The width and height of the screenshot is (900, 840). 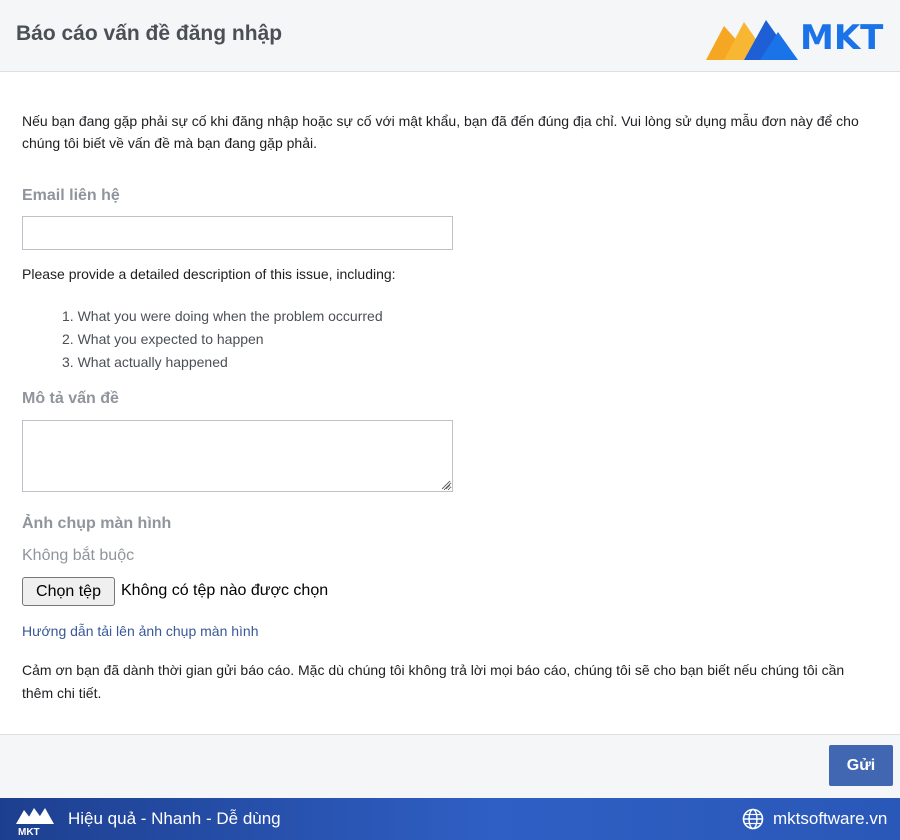 What do you see at coordinates (71, 195) in the screenshot?
I see `email-label: Email liên hệ` at bounding box center [71, 195].